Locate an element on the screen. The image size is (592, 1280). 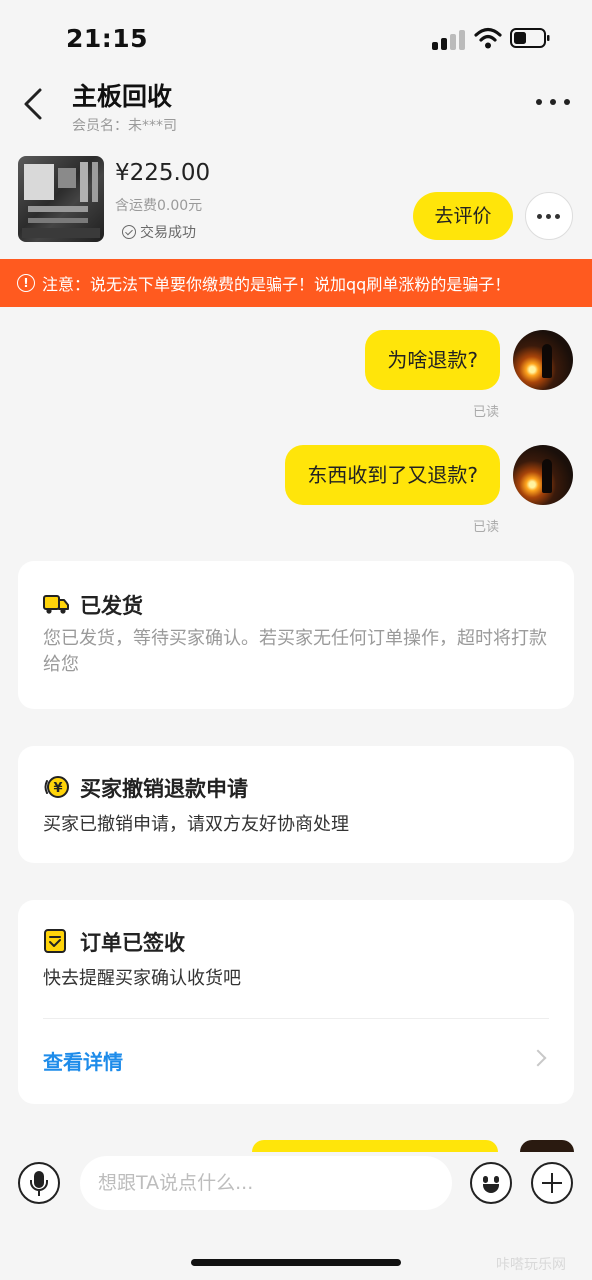
card-title: 买家撤销退款申请 is located at coordinates (164, 789).